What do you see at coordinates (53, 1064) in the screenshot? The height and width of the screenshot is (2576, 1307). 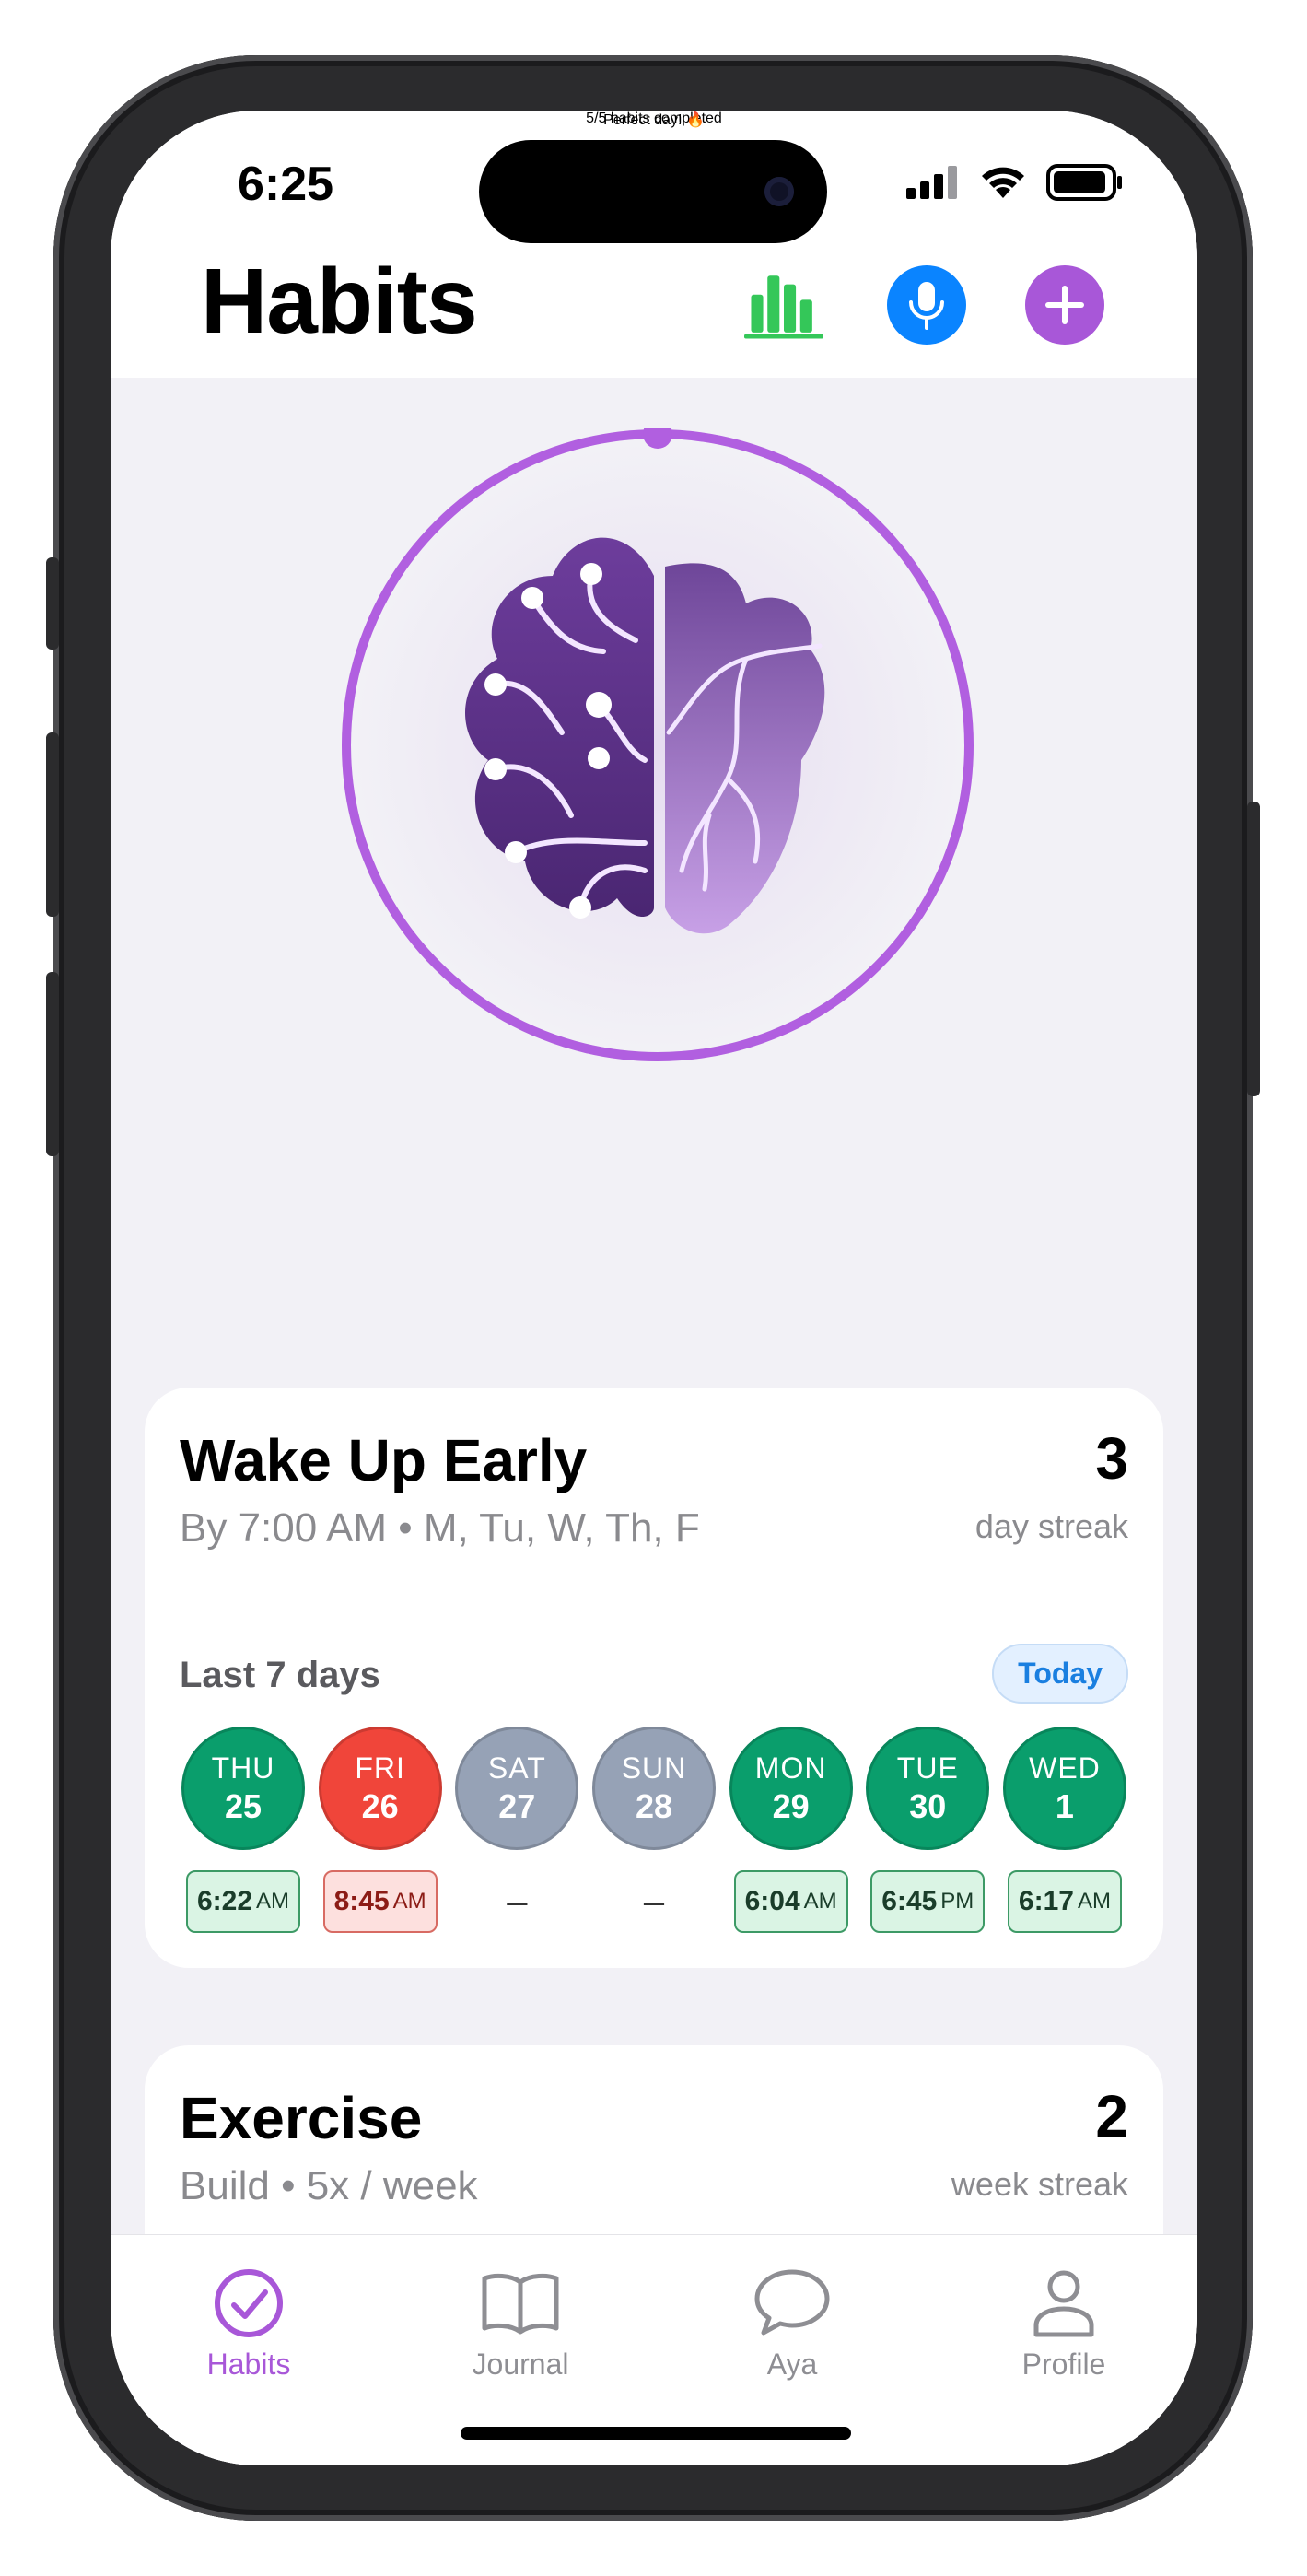 I see `volume-down-button` at bounding box center [53, 1064].